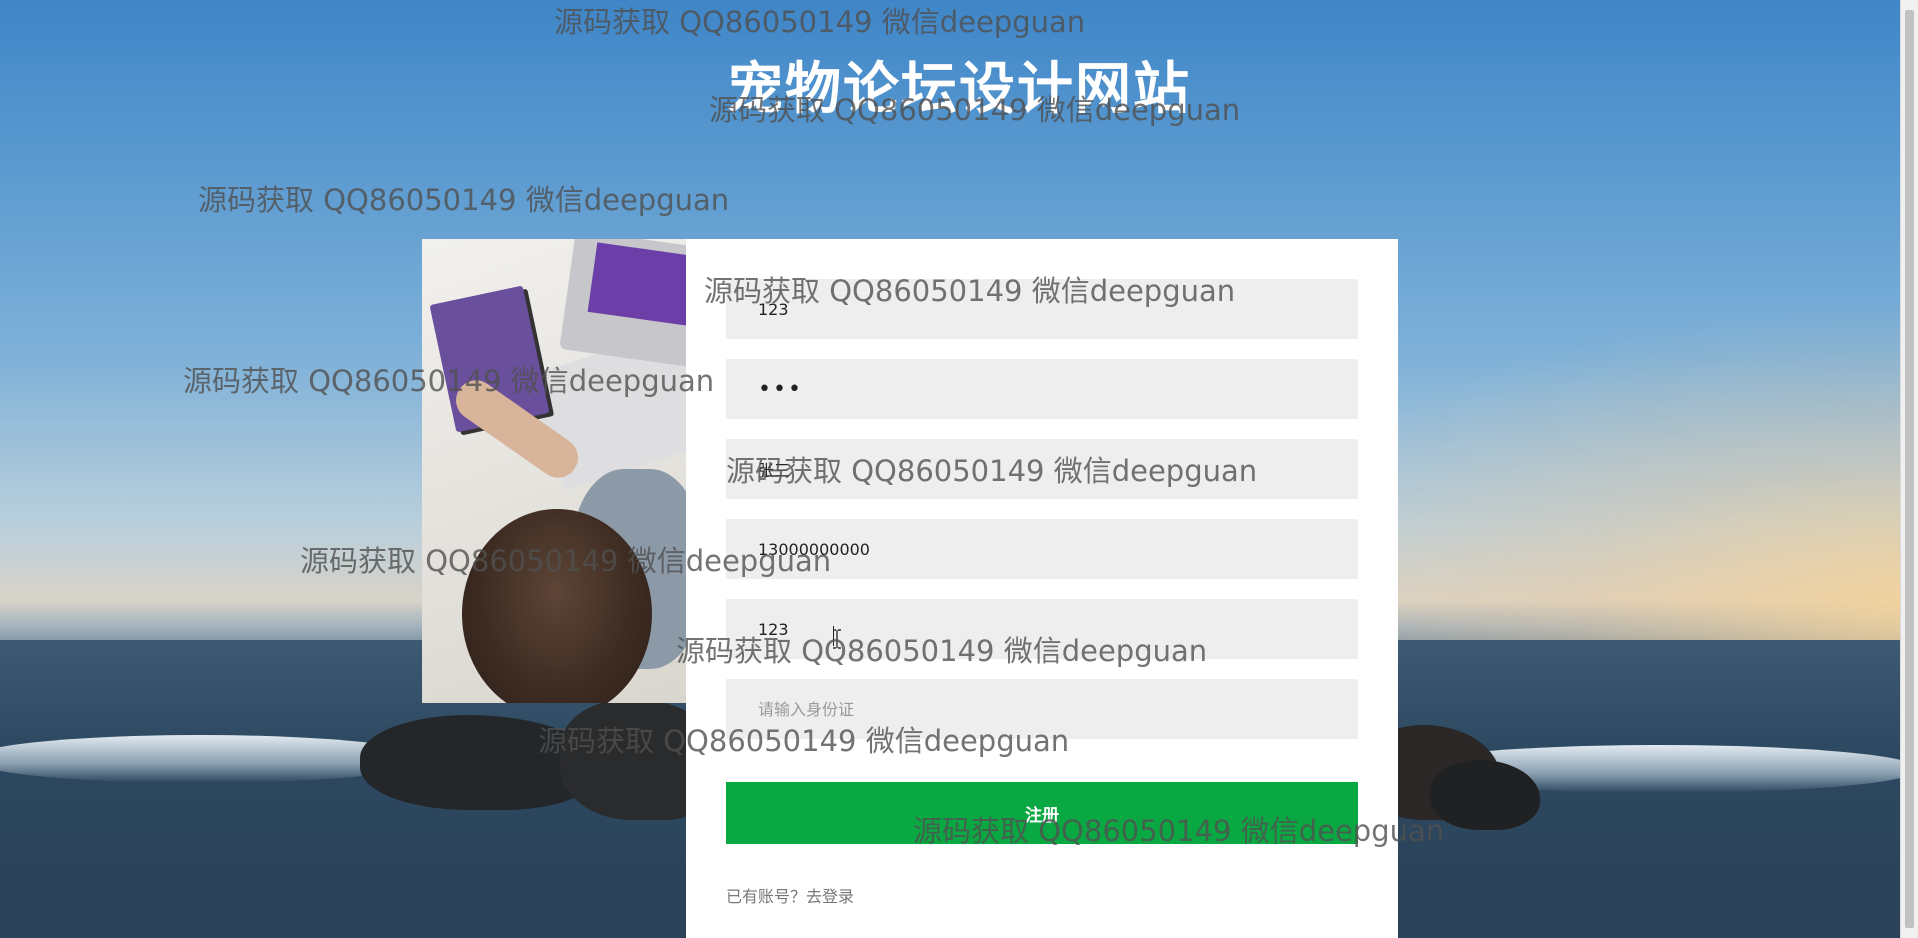 The height and width of the screenshot is (938, 1918). What do you see at coordinates (1042, 389) in the screenshot?
I see `password-input` at bounding box center [1042, 389].